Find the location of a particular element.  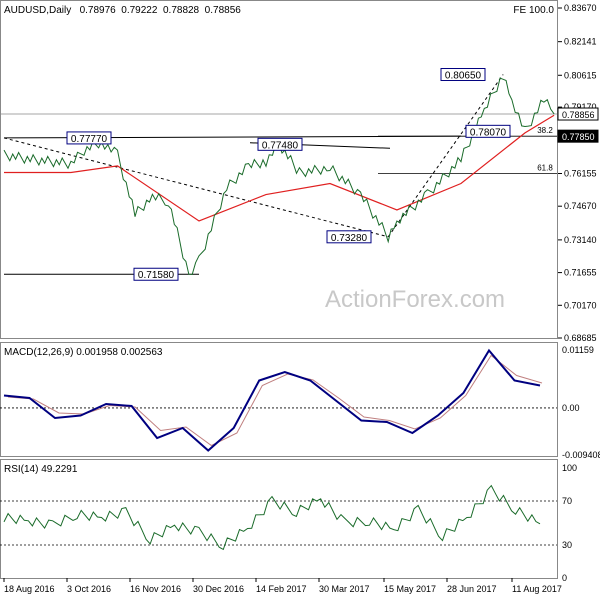

price-level-label: 0.73280 is located at coordinates (349, 237).